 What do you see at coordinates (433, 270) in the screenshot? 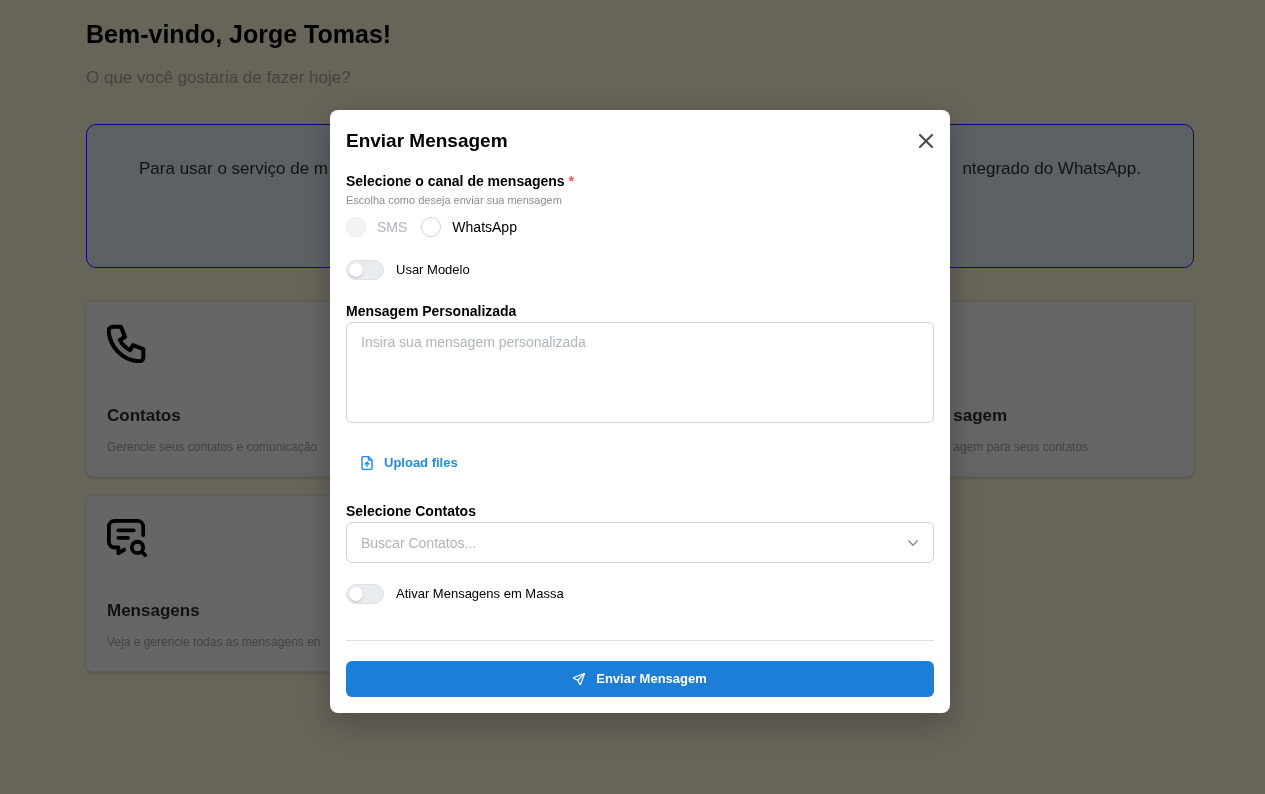
I see `switch-label: Usar Modelo` at bounding box center [433, 270].